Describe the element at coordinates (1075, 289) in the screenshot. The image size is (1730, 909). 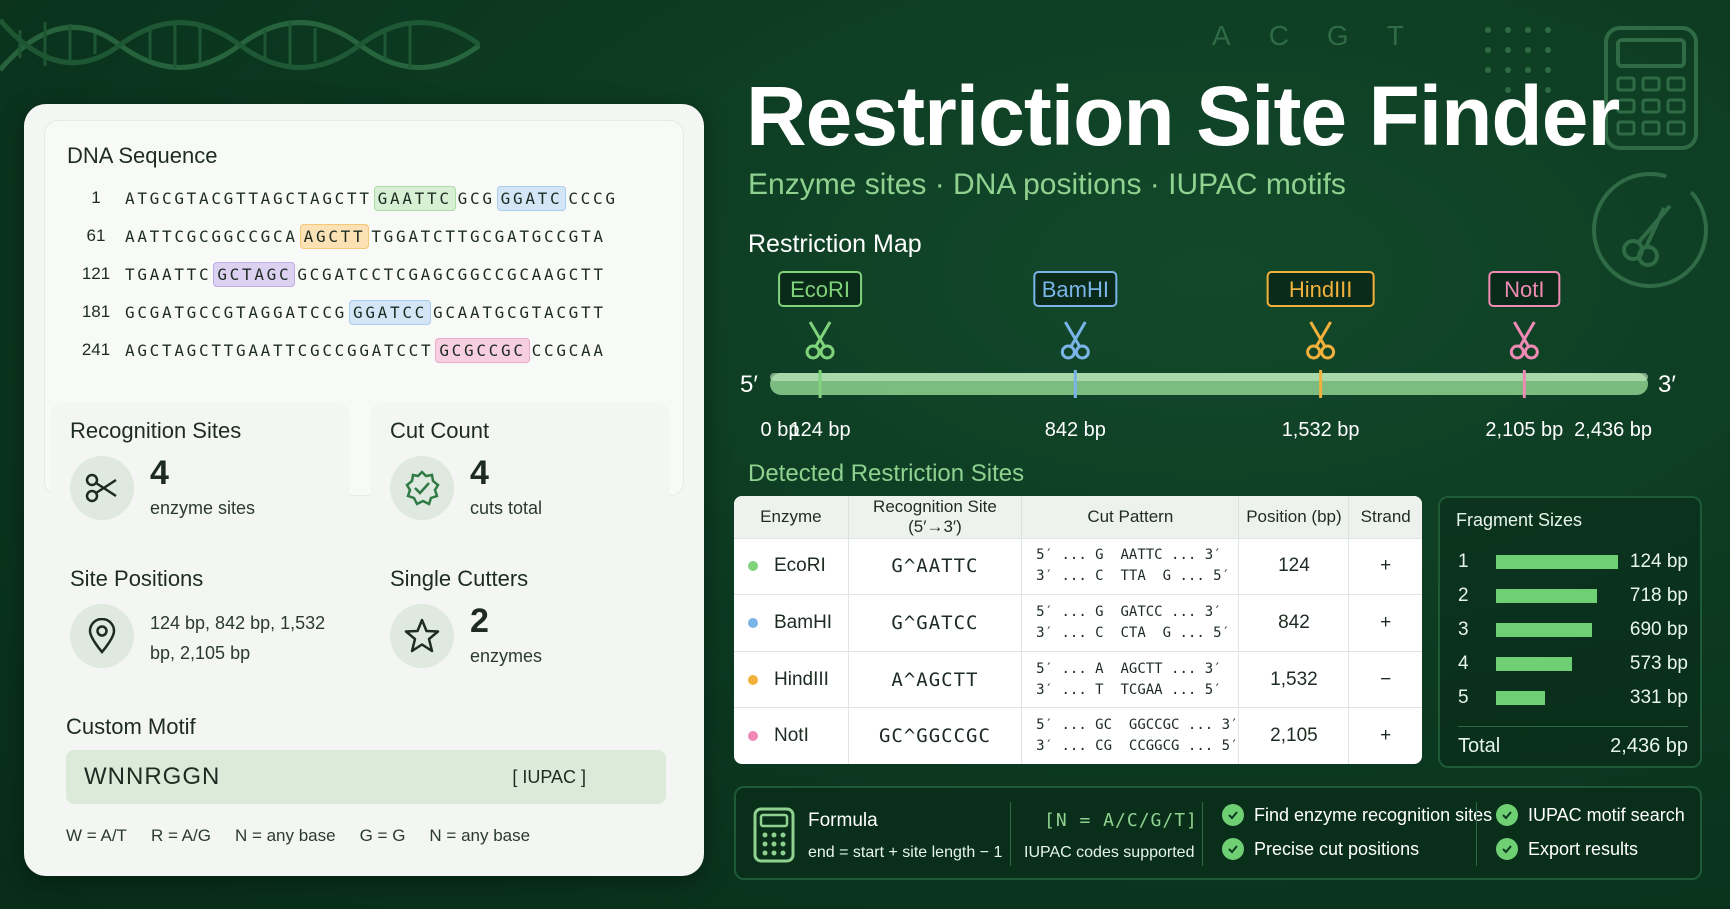
I see `enzyme-label: BamHI` at that location.